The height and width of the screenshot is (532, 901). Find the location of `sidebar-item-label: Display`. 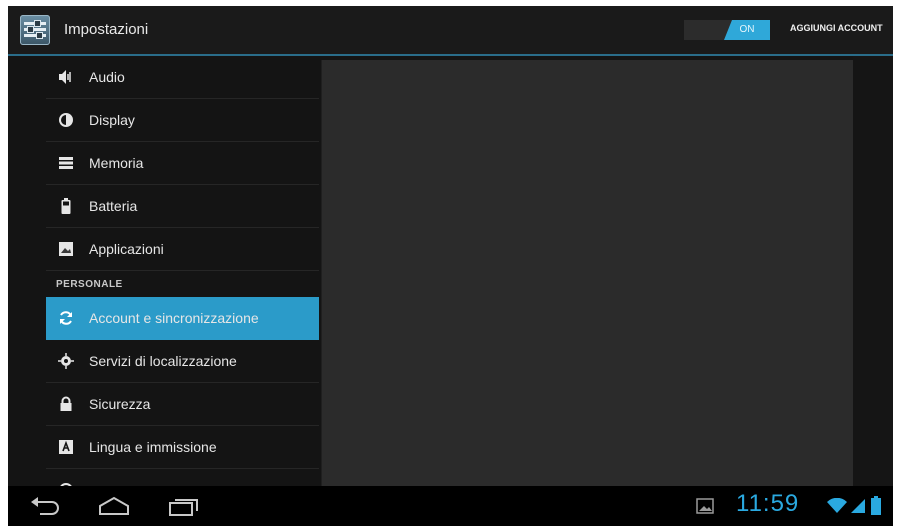

sidebar-item-label: Display is located at coordinates (112, 120).